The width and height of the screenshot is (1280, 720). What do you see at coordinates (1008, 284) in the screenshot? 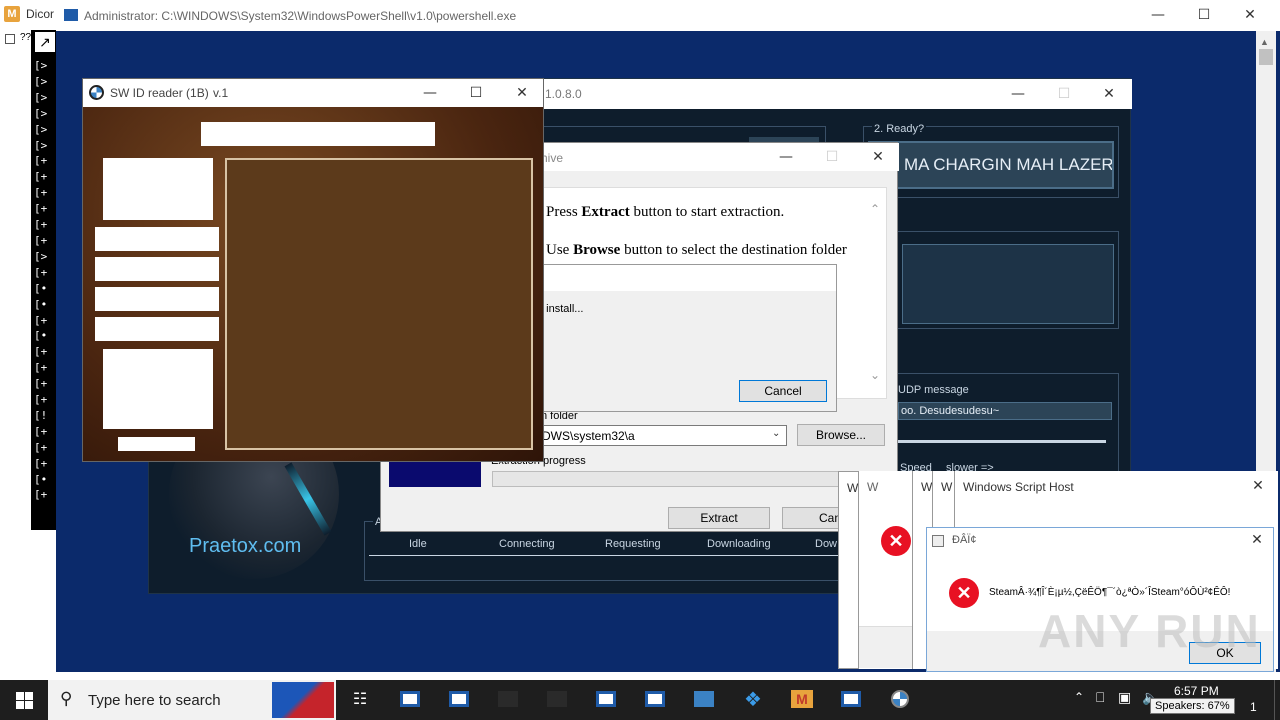
I see `options-panel` at bounding box center [1008, 284].